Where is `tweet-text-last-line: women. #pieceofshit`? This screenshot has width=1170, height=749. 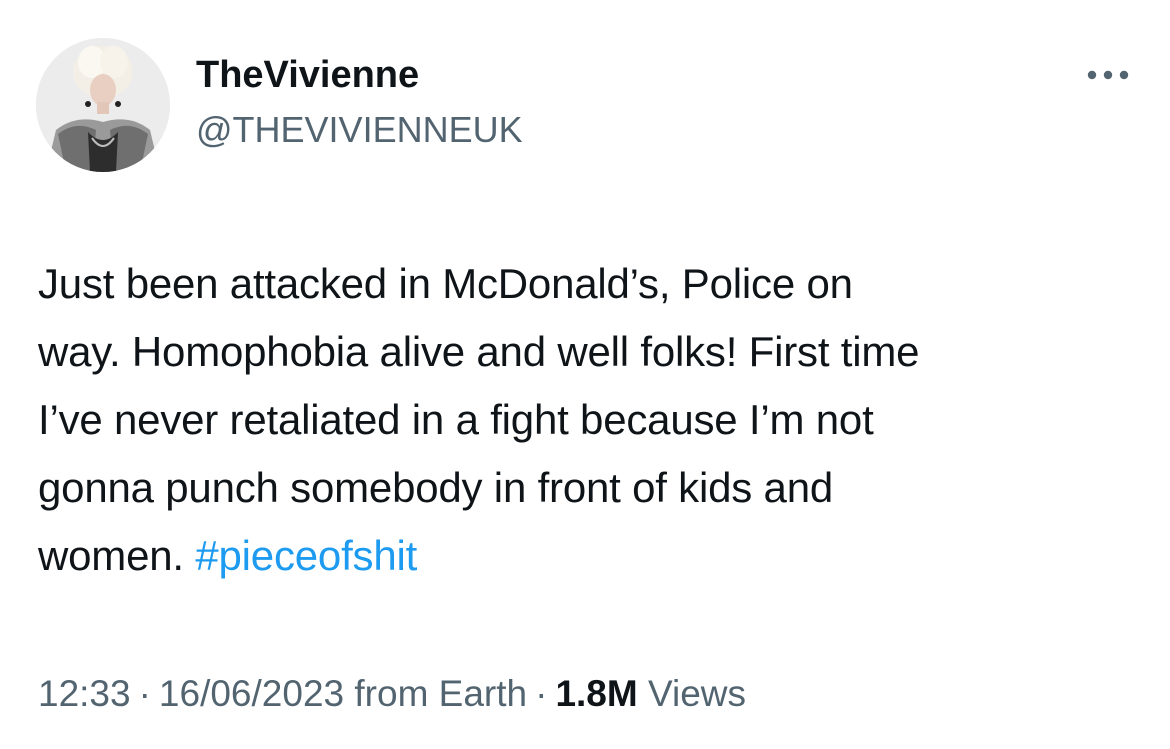
tweet-text-last-line: women. #pieceofshit is located at coordinates (588, 556).